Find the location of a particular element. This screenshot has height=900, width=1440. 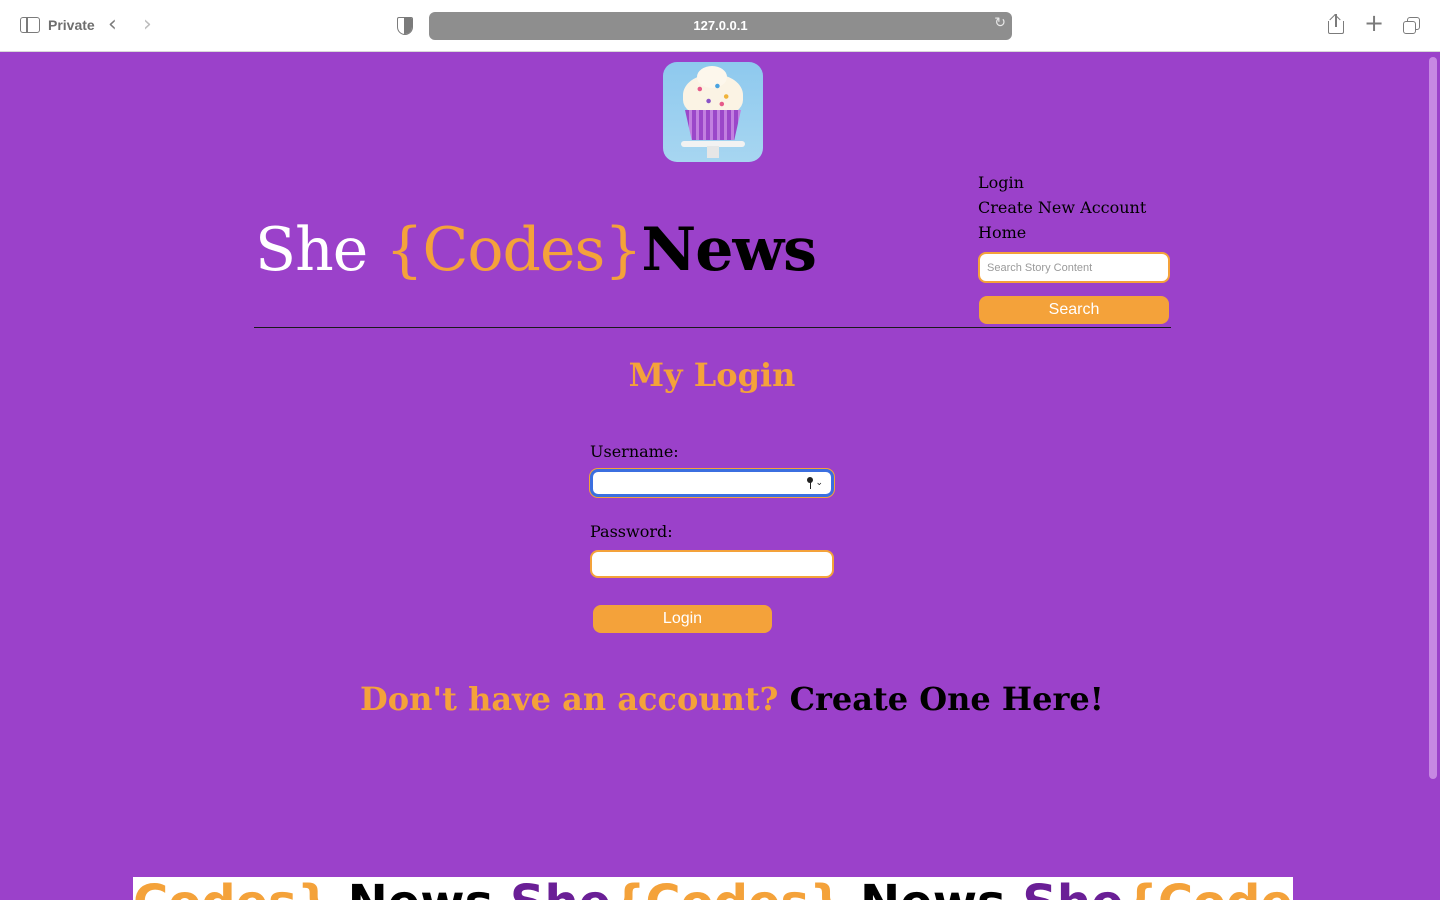

password-label: Password: is located at coordinates (631, 531).